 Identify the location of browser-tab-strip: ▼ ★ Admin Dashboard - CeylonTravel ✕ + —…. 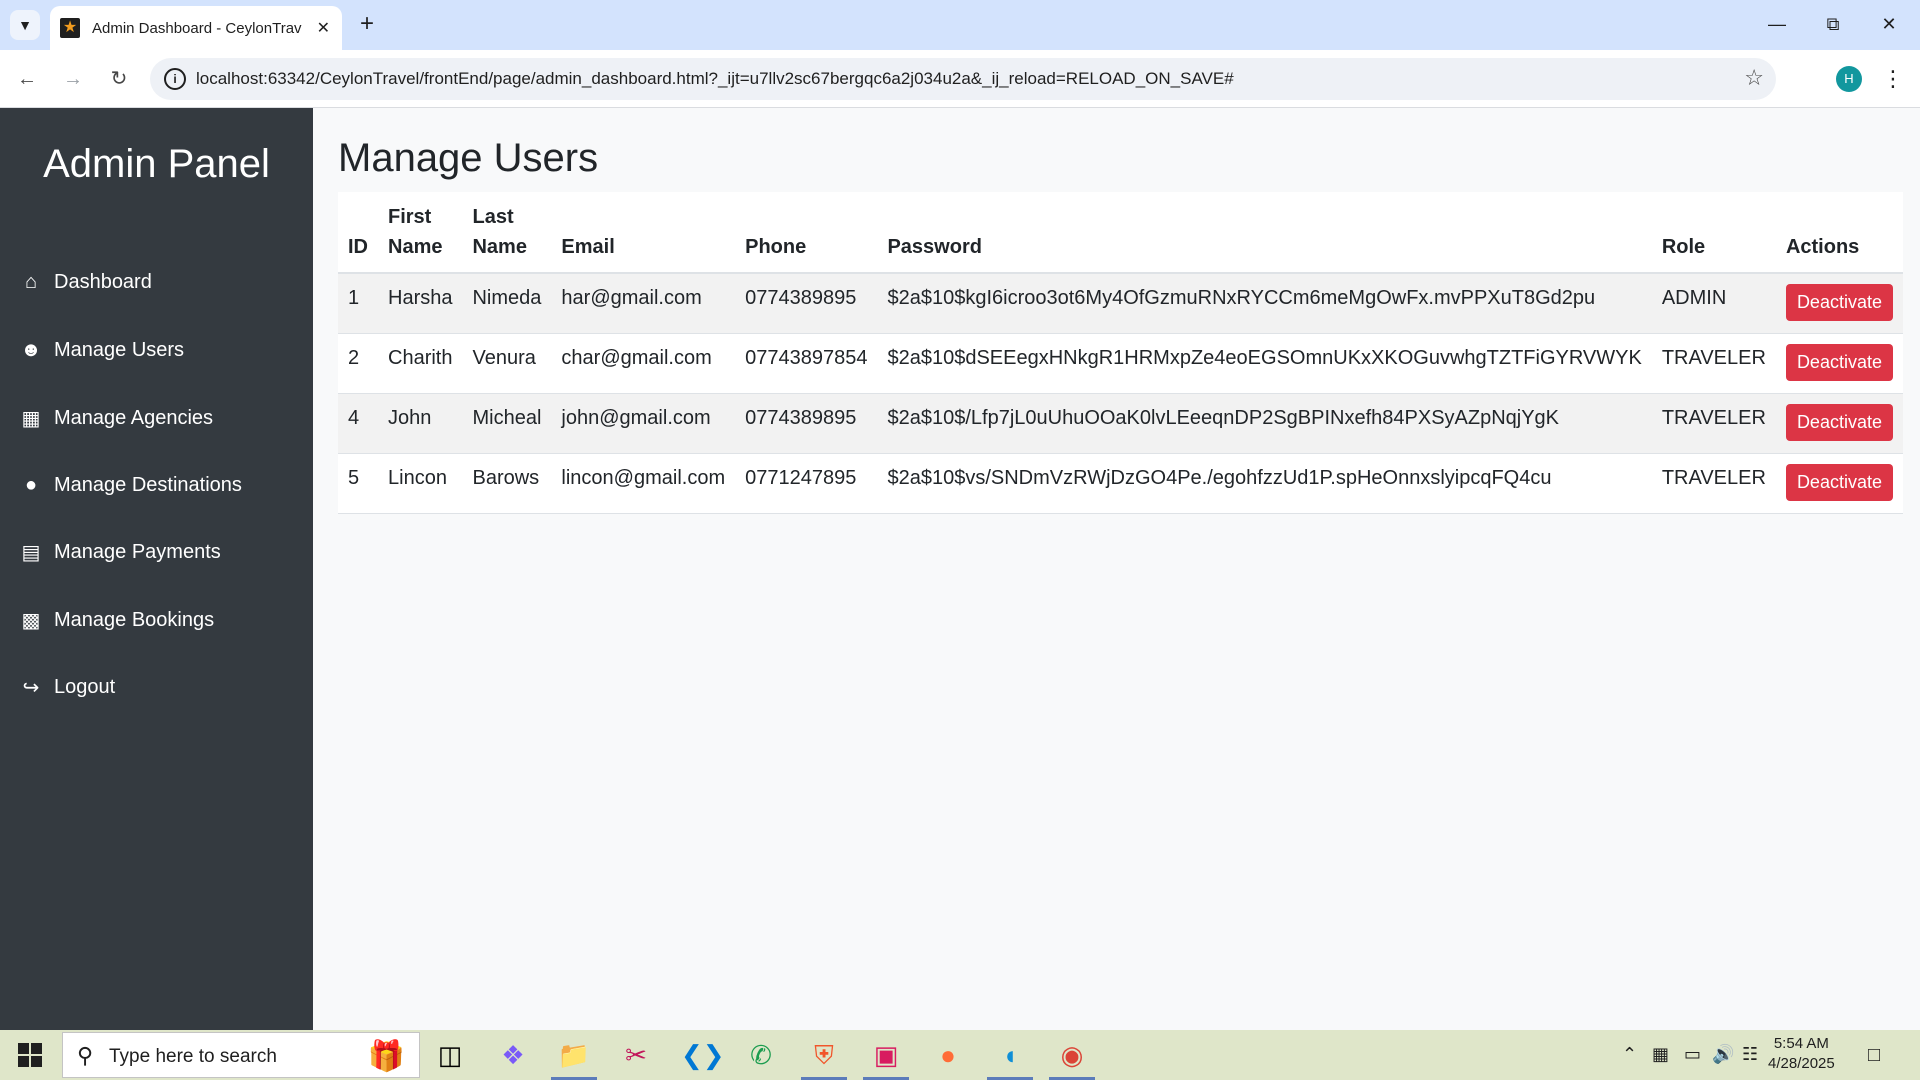
(960, 25).